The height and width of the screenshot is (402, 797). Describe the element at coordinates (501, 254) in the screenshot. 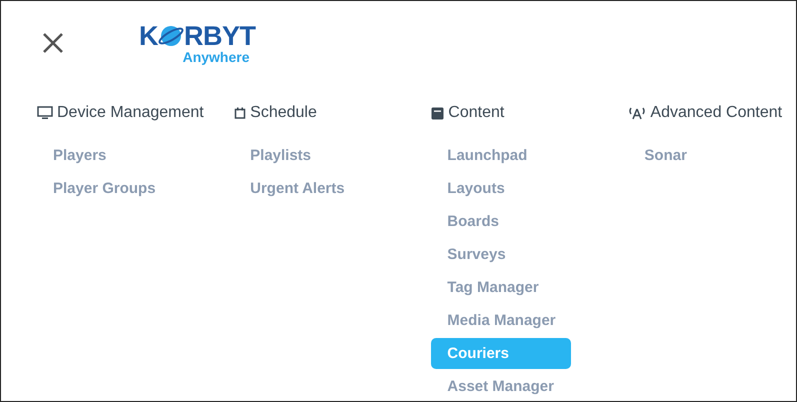

I see `menu-item: Surveys` at that location.